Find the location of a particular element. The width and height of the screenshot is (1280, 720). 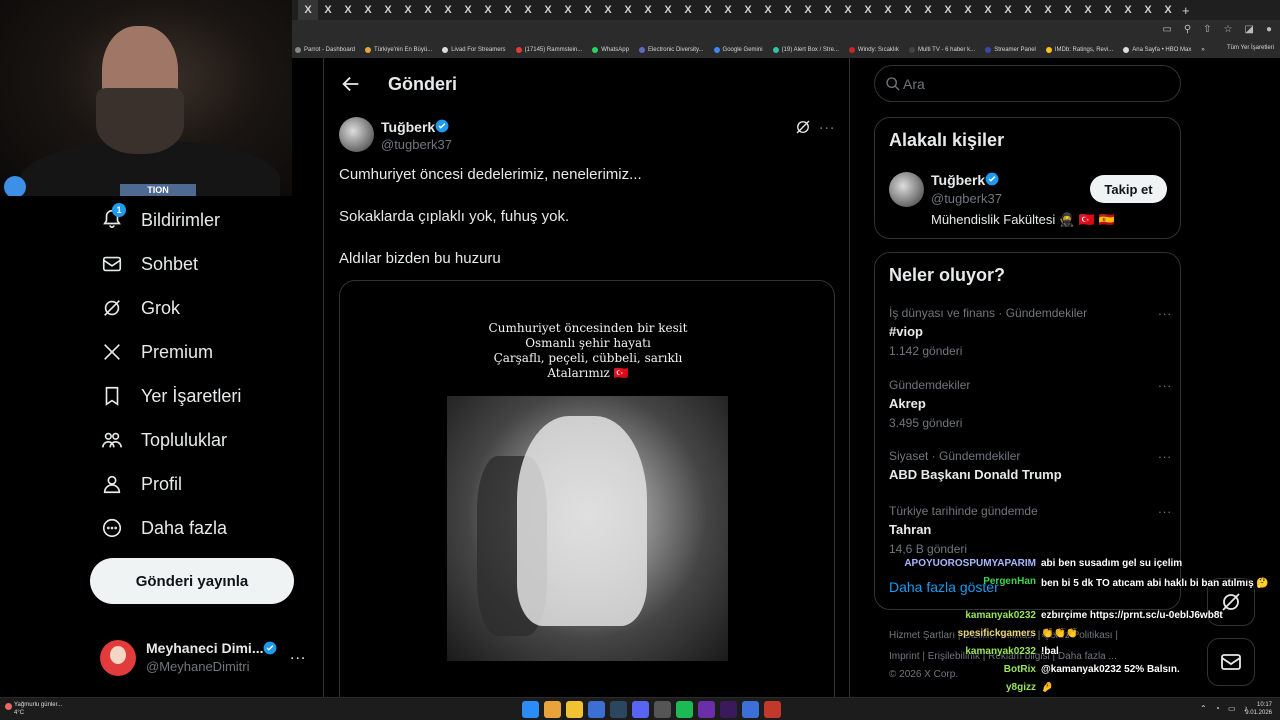

related-handle: @tugberk37 is located at coordinates (966, 198).